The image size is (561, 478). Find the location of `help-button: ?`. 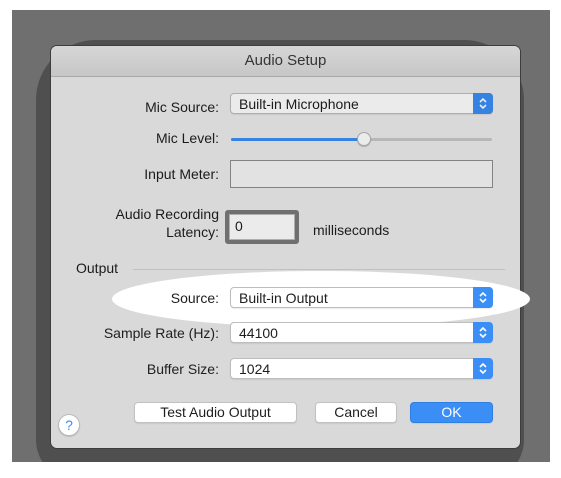

help-button: ? is located at coordinates (69, 425).